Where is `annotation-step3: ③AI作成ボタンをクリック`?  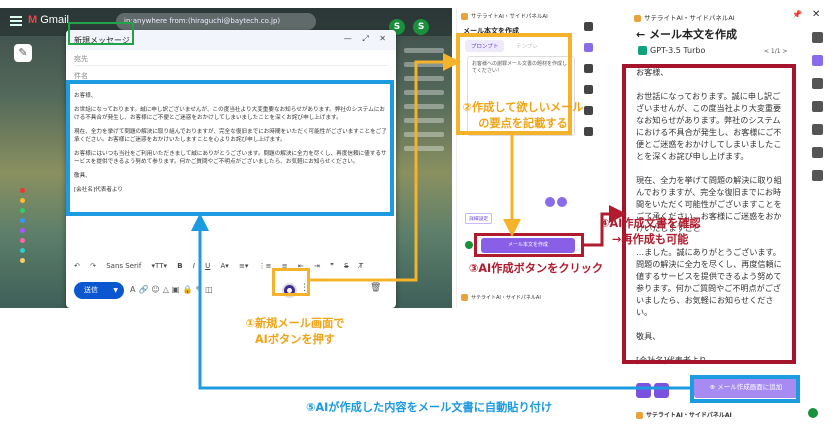 annotation-step3: ③AI作成ボタンをクリック is located at coordinates (536, 268).